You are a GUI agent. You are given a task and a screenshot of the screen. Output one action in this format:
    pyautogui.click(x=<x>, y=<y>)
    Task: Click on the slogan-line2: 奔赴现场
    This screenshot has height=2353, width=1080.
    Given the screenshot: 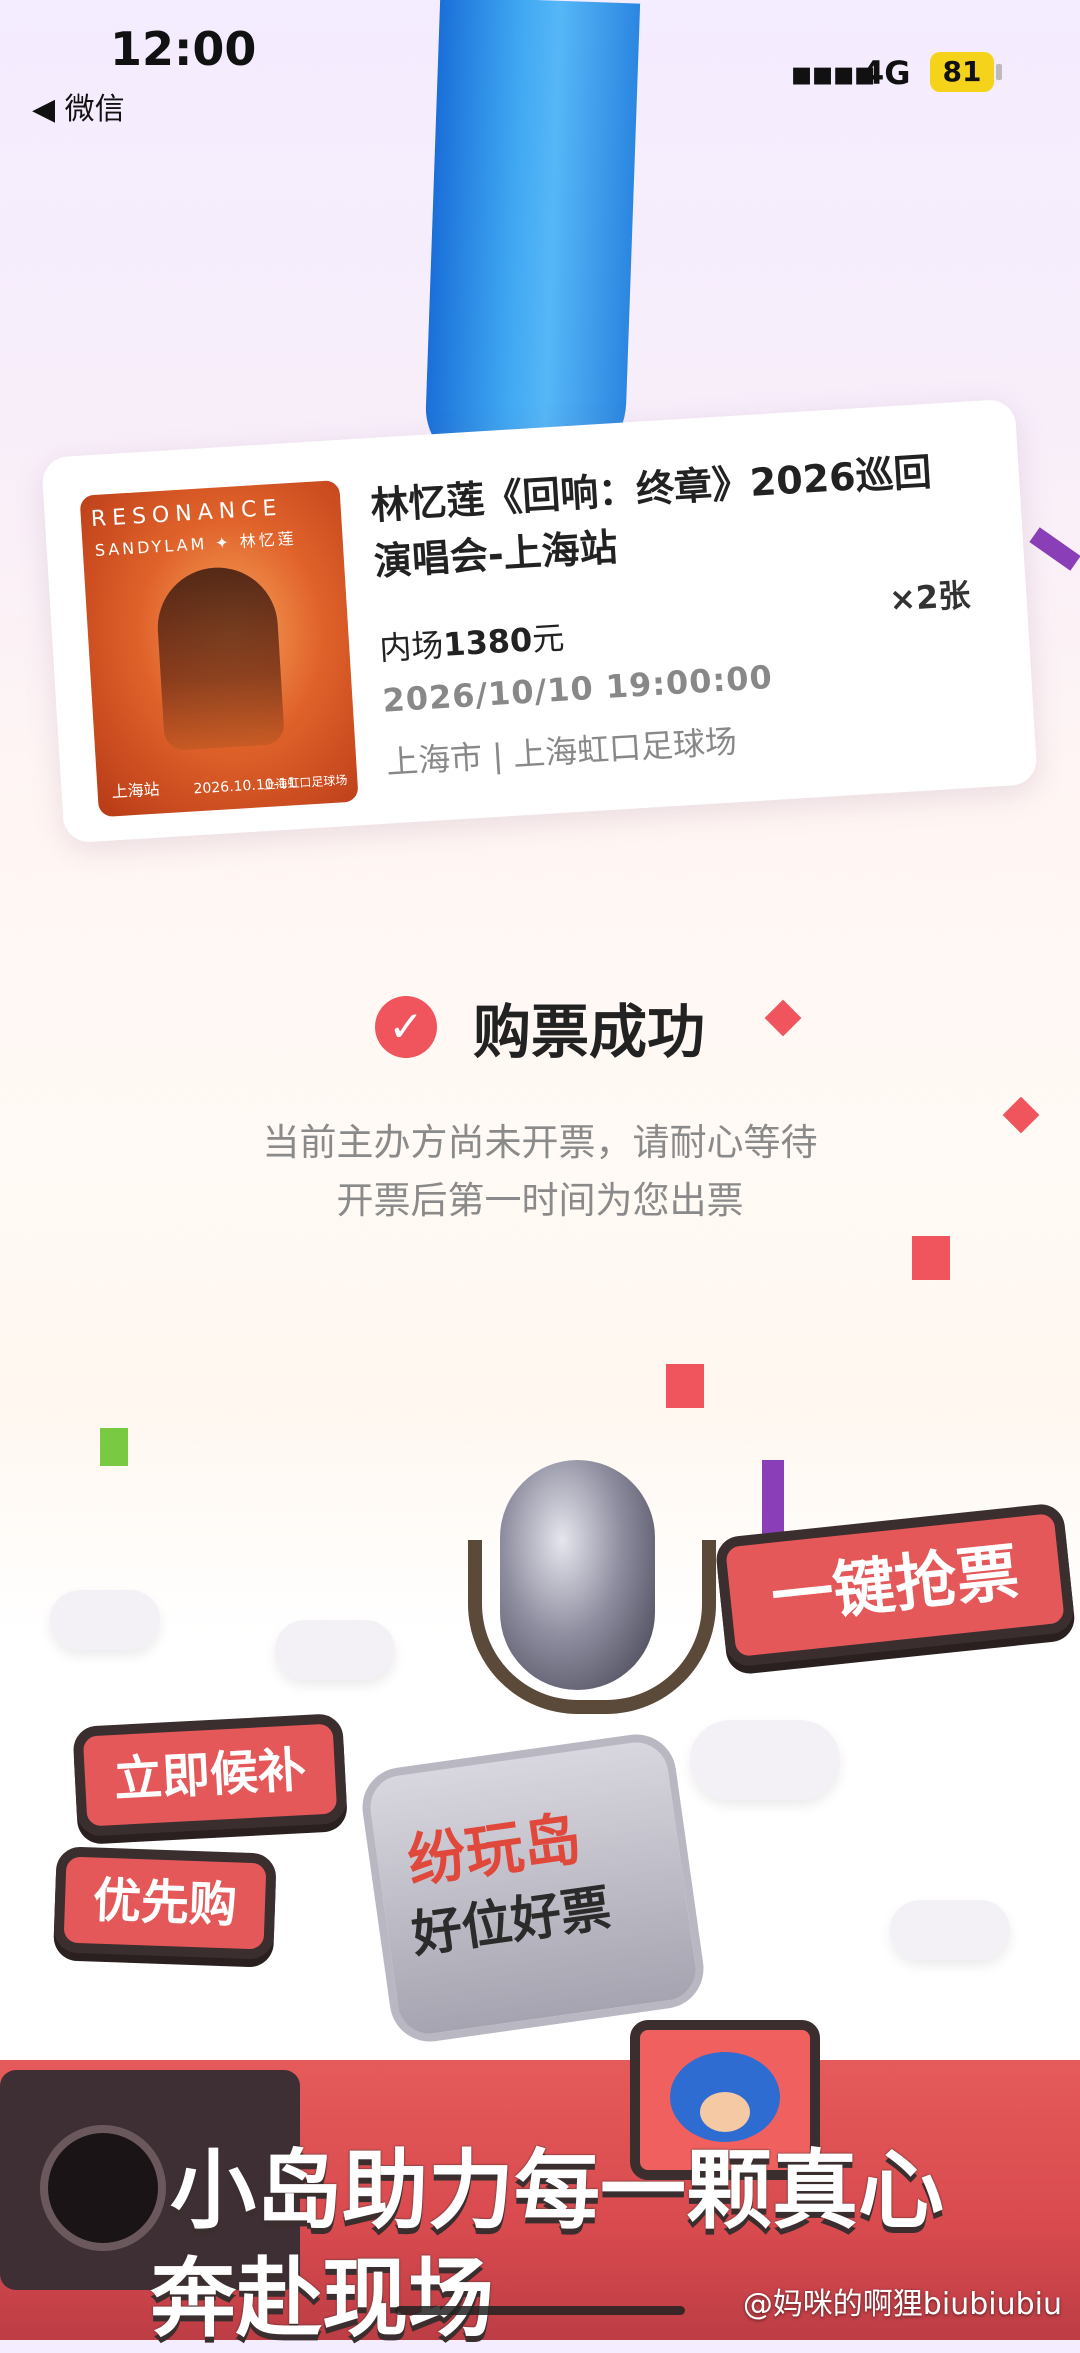 What is the action you would take?
    pyautogui.click(x=322, y=2299)
    